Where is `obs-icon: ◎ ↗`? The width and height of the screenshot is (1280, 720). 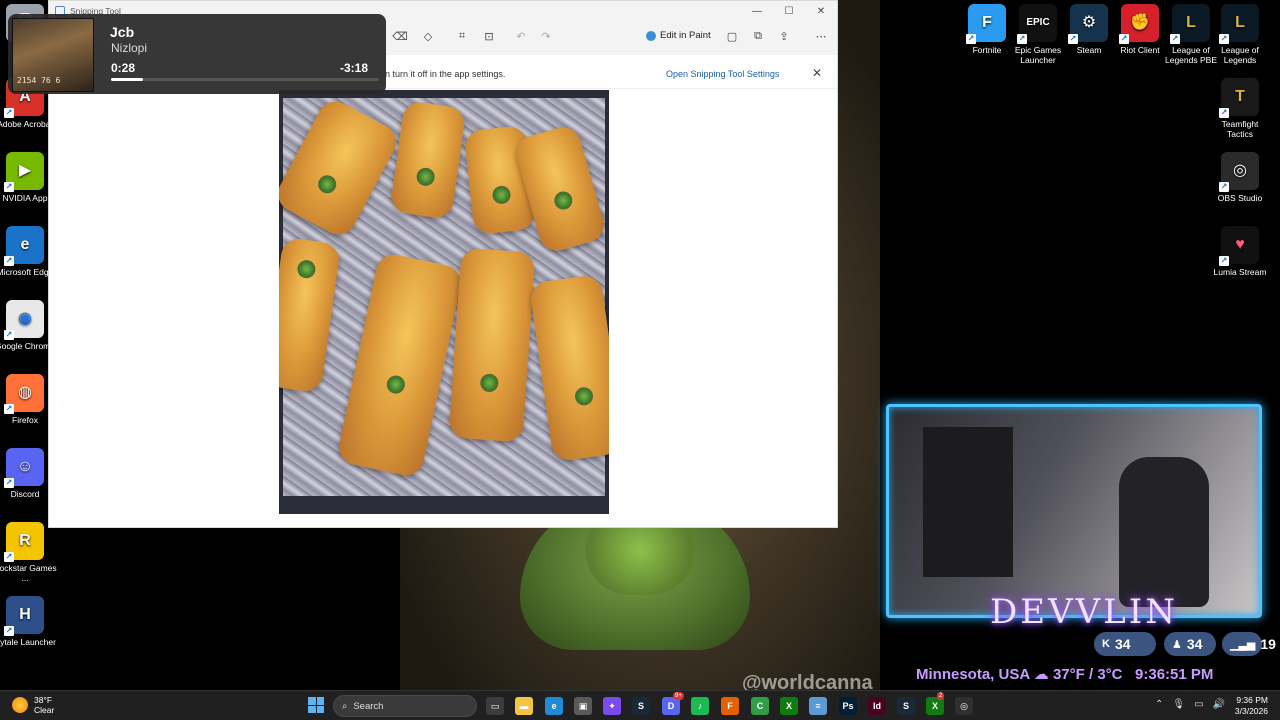 obs-icon: ◎ ↗ is located at coordinates (1239, 172).